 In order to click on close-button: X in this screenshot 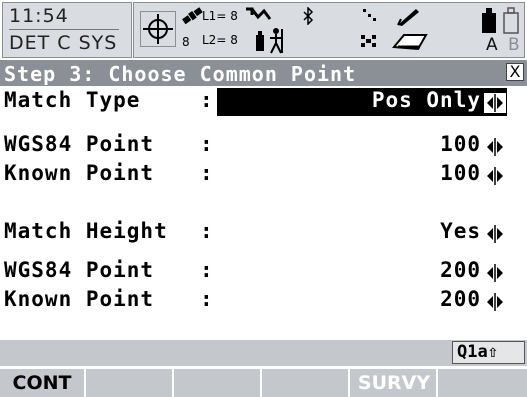, I will do `click(515, 72)`.